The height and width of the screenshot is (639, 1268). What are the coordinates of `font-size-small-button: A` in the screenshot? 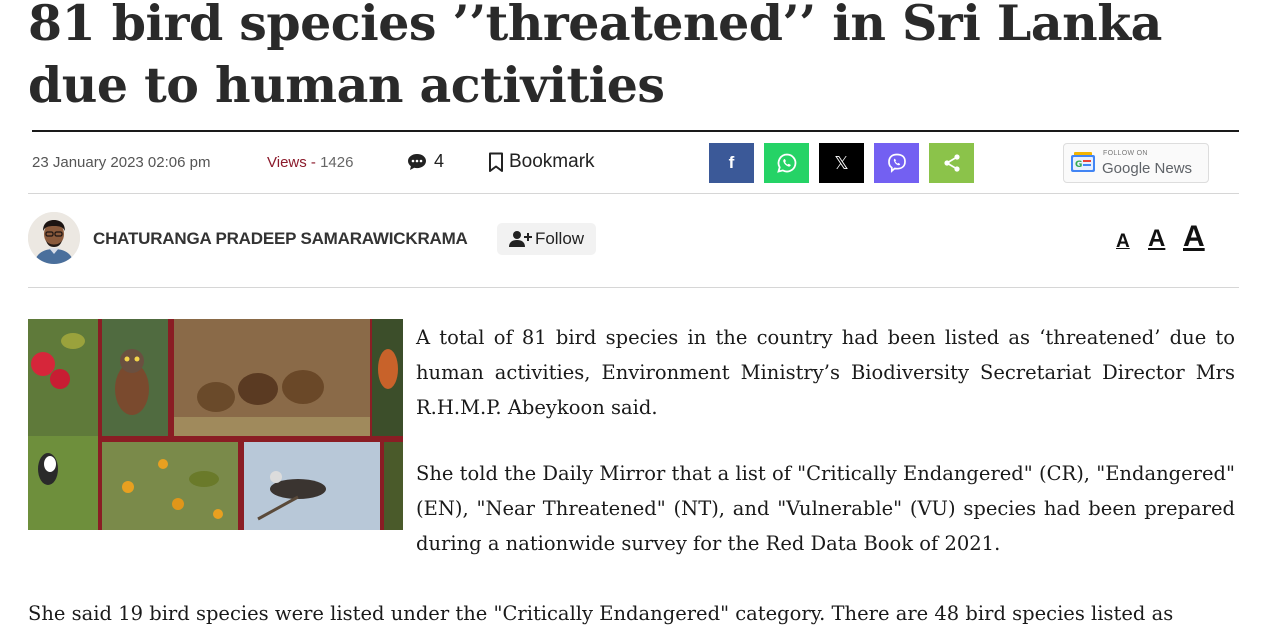 It's located at (1123, 242).